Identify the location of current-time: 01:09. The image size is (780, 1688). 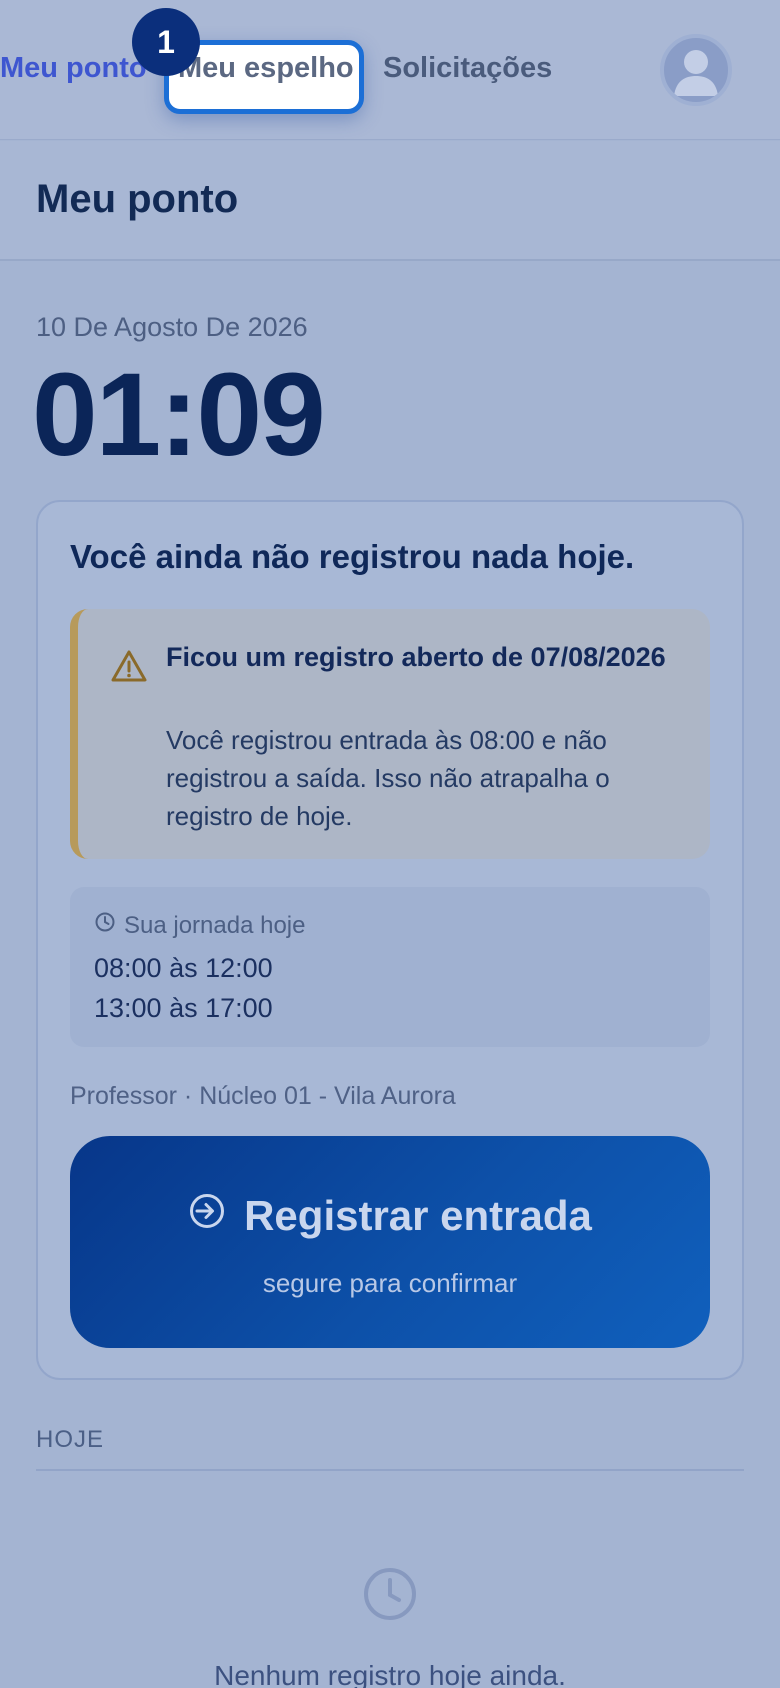
(179, 415).